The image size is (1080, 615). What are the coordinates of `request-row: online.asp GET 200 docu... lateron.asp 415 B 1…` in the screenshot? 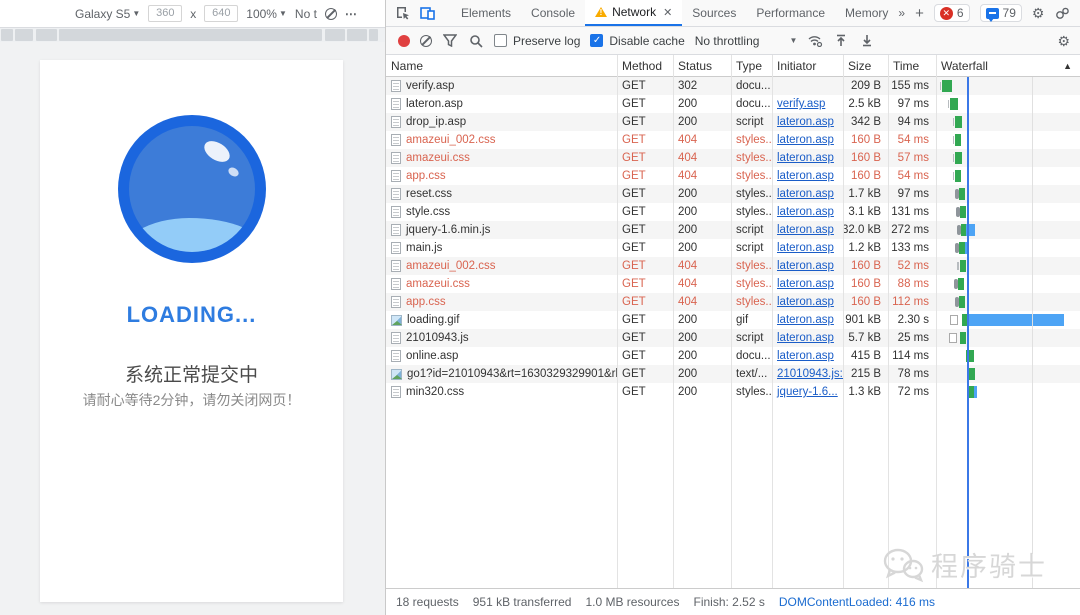 It's located at (733, 356).